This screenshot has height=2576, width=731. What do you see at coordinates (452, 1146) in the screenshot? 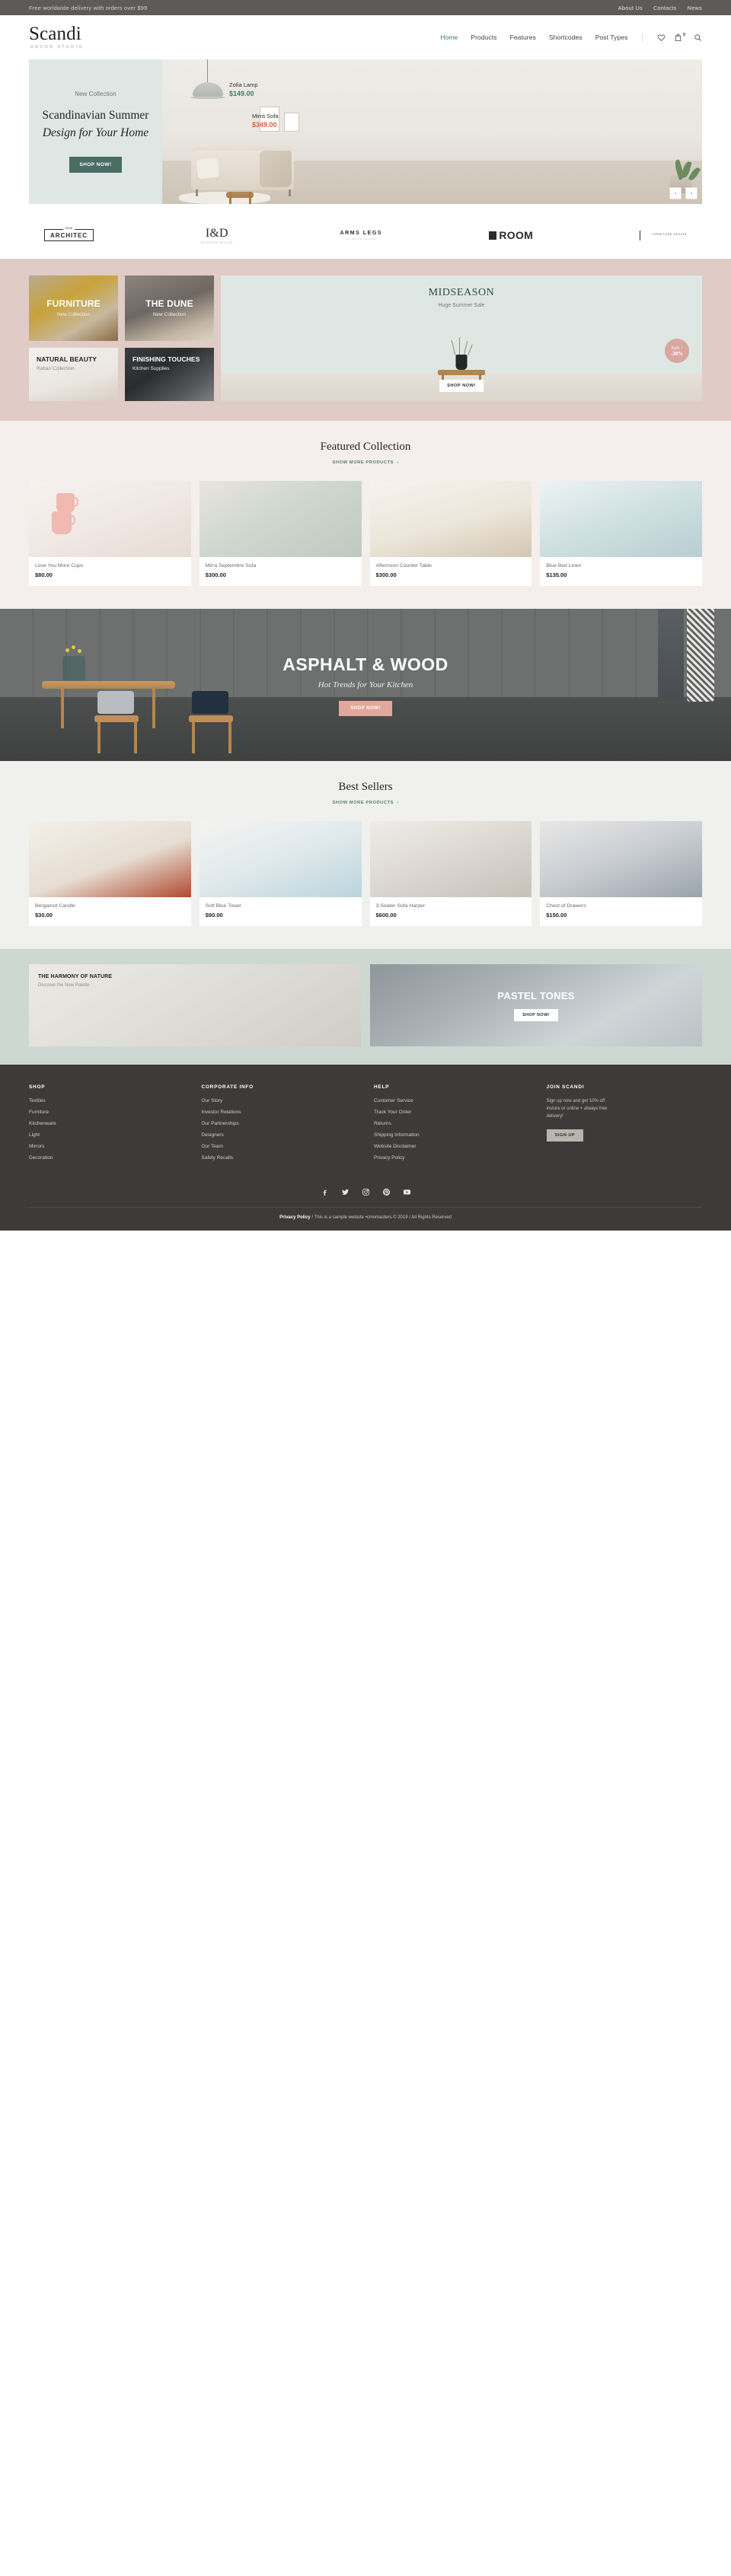
I see `footer-link: Website Disclaimer` at bounding box center [452, 1146].